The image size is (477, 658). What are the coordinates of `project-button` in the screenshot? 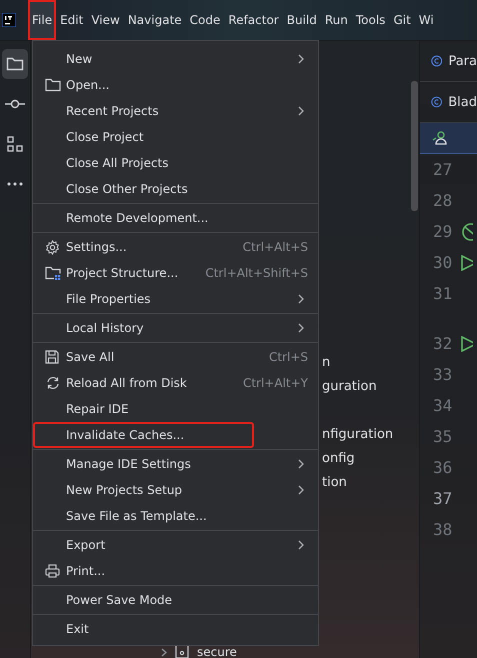 It's located at (15, 64).